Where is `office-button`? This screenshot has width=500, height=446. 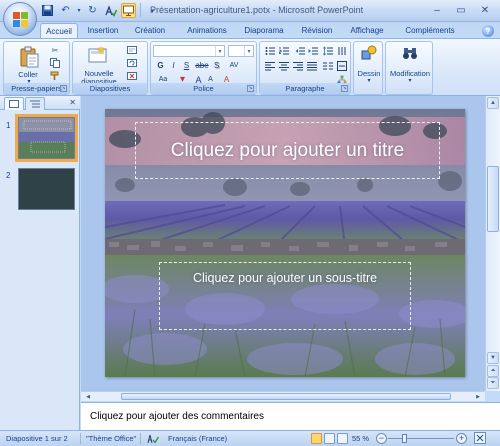
office-button is located at coordinates (20, 19).